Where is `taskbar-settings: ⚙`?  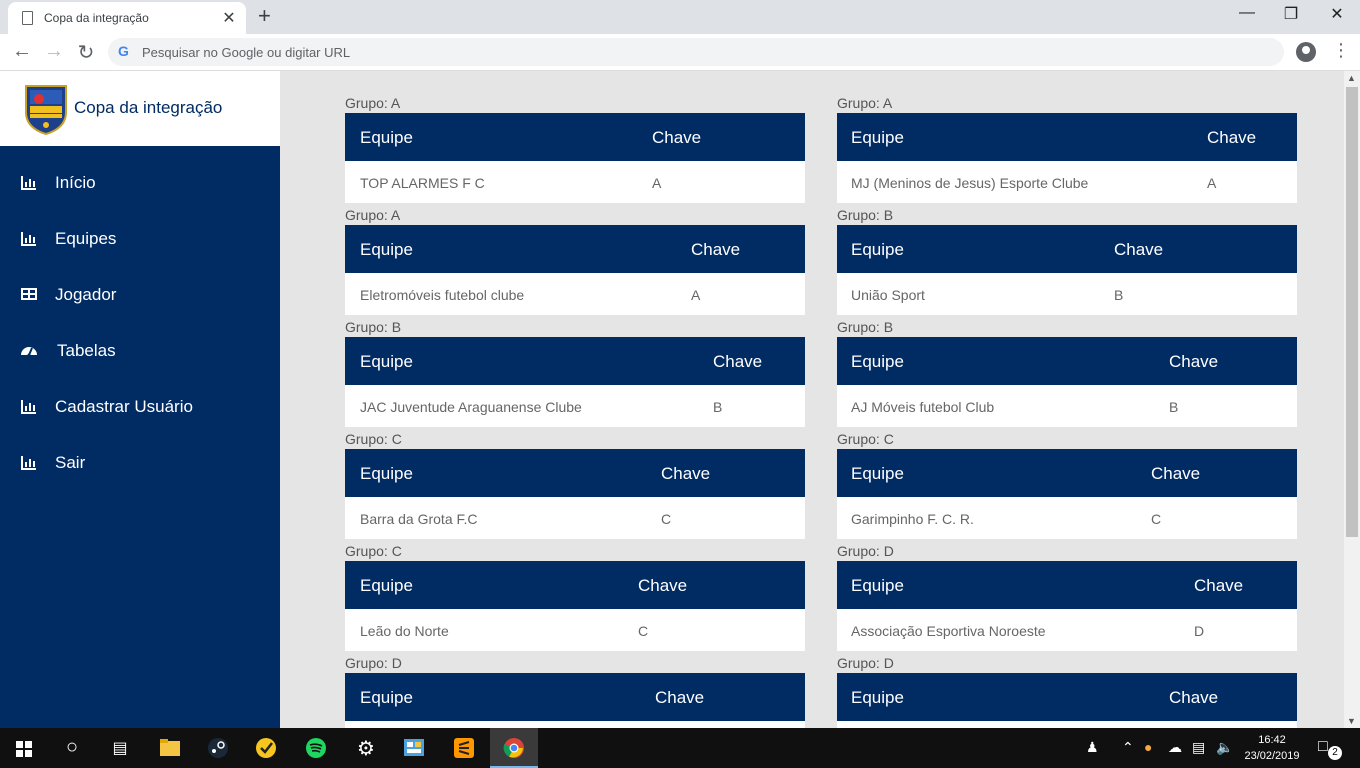
taskbar-settings: ⚙ is located at coordinates (366, 748).